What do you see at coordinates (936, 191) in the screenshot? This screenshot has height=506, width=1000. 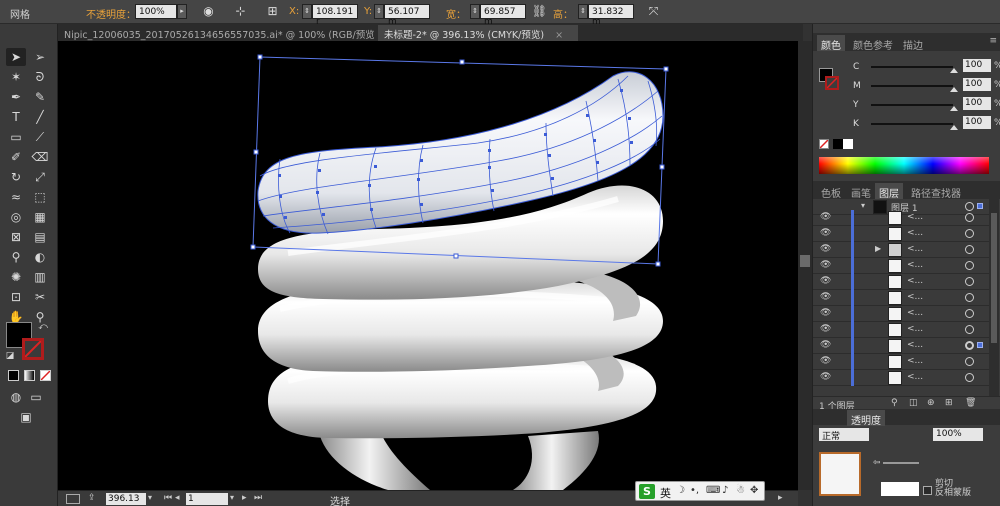 I see `tab-pathfinder: 路径查找器` at bounding box center [936, 191].